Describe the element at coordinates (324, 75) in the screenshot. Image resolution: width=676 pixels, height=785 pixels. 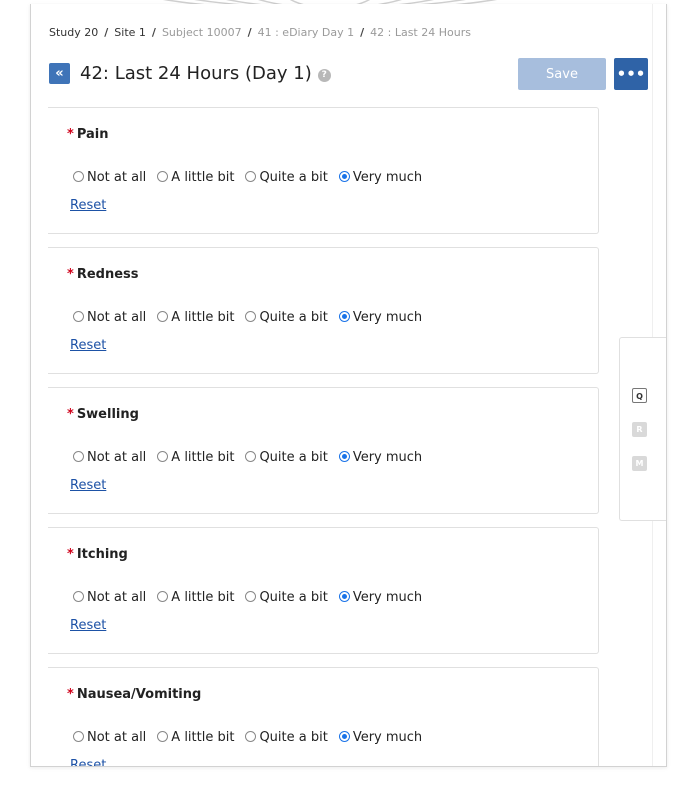
I see `help-icon: ?` at that location.